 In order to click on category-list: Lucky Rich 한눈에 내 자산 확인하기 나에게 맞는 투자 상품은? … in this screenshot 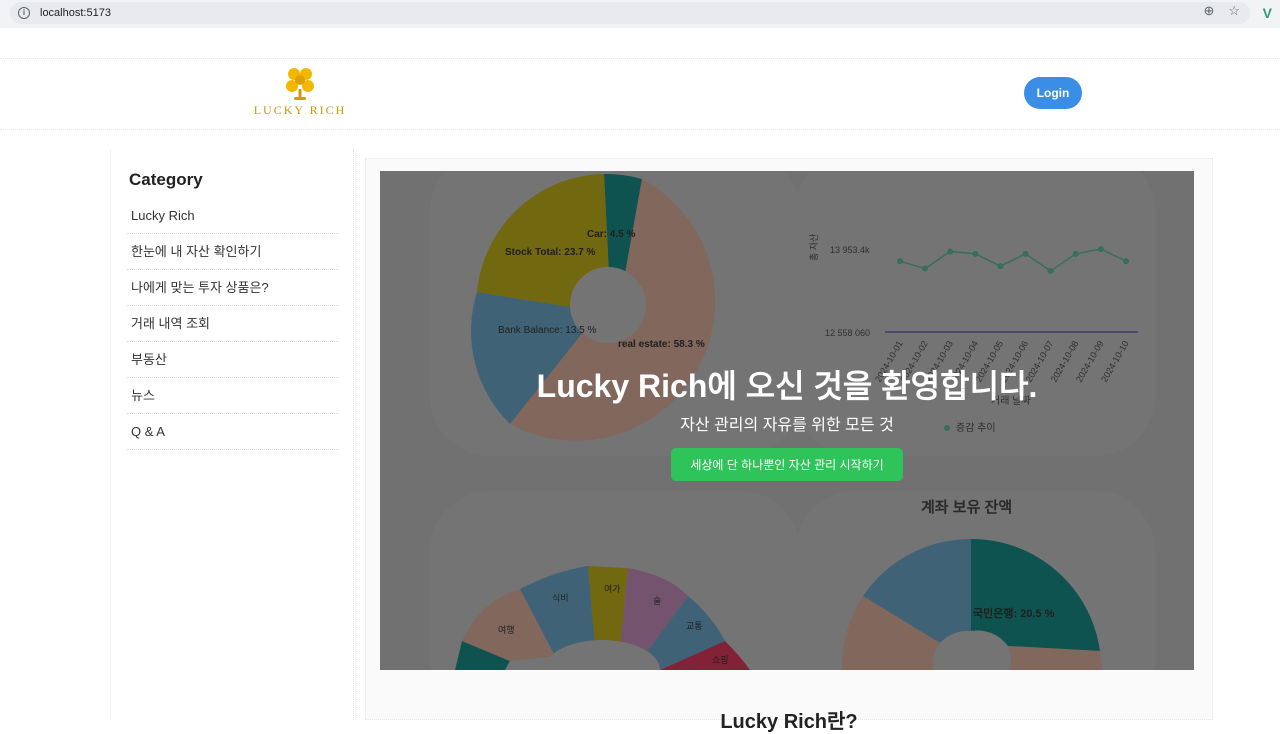, I will do `click(233, 324)`.